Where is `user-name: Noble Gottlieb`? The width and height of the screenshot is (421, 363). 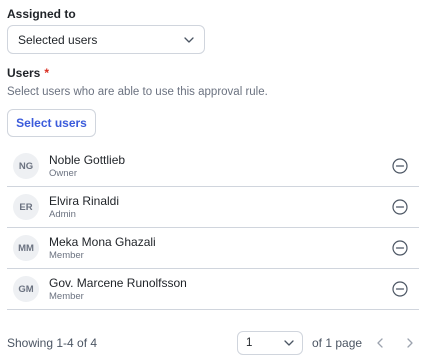
user-name: Noble Gottlieb is located at coordinates (87, 159).